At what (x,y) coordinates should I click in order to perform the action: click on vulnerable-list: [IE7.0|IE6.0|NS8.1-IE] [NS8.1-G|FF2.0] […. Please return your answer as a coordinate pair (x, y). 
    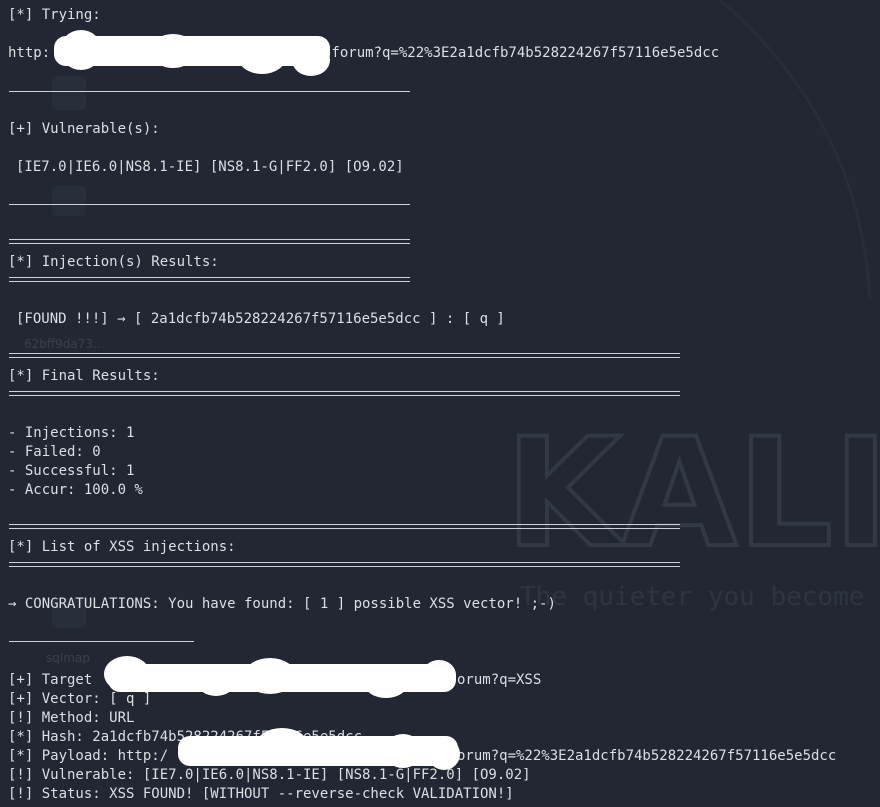
    Looking at the image, I should click on (210, 167).